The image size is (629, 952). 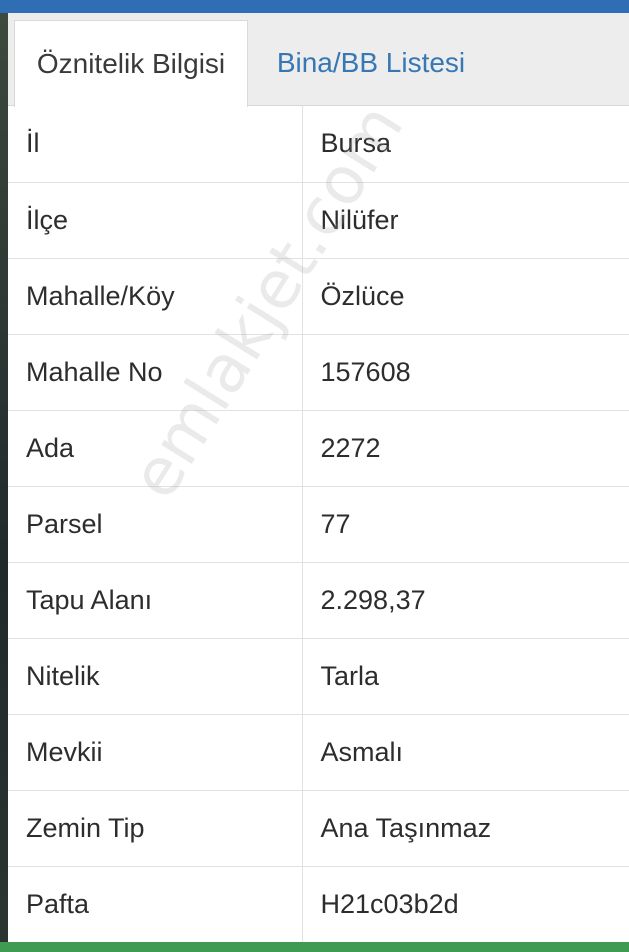 What do you see at coordinates (465, 144) in the screenshot?
I see `row-value: Bursa` at bounding box center [465, 144].